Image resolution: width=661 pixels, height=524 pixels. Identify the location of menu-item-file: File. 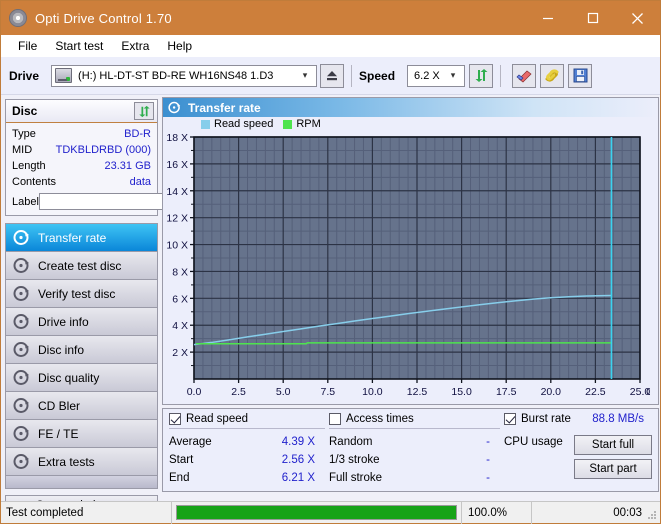
(27, 46).